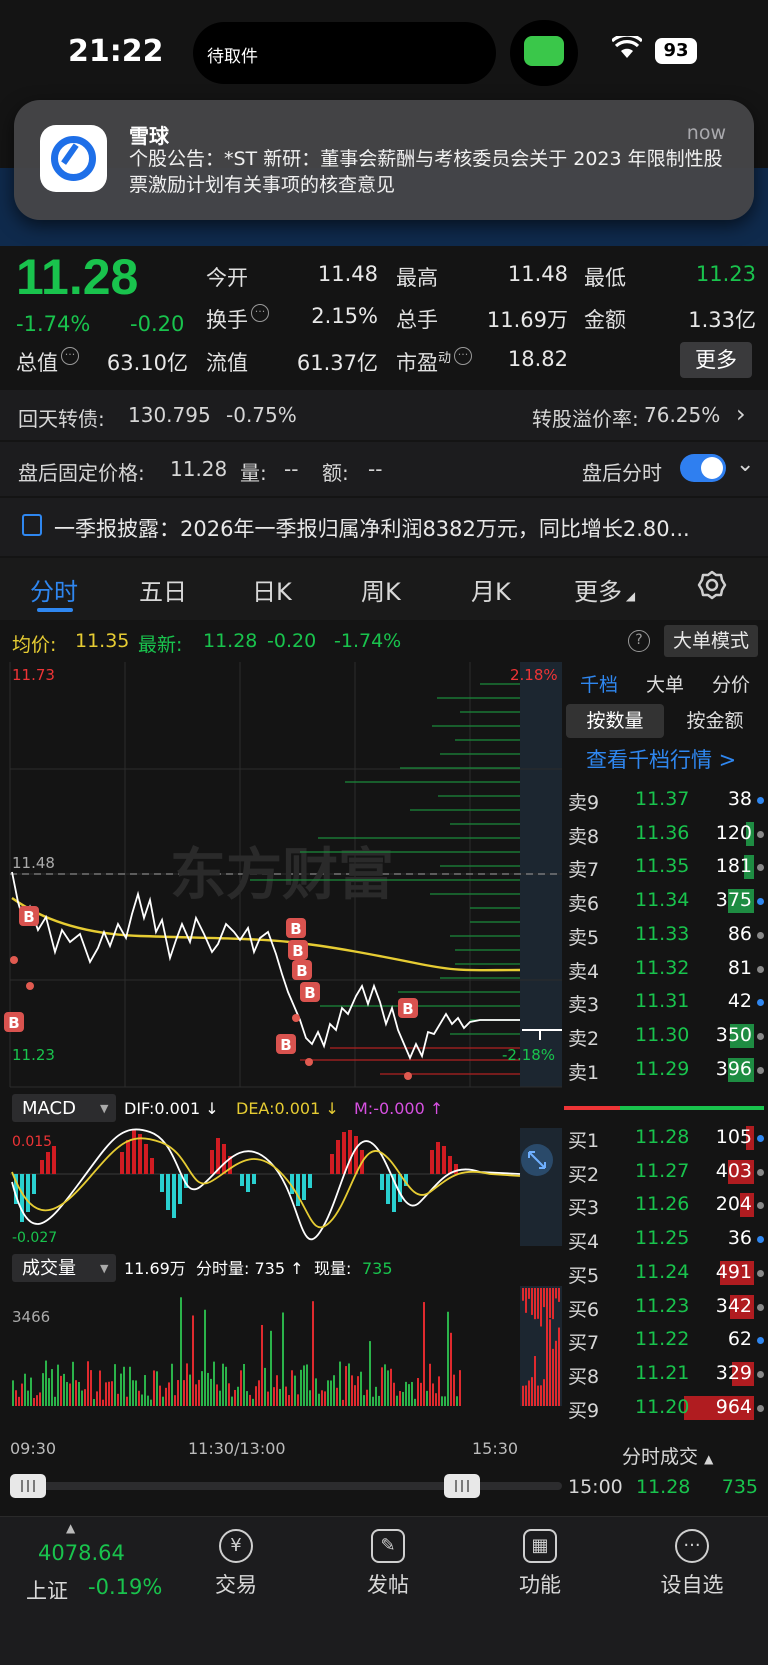 The image size is (768, 1665). I want to click on level-volume: 350, so click(733, 1034).